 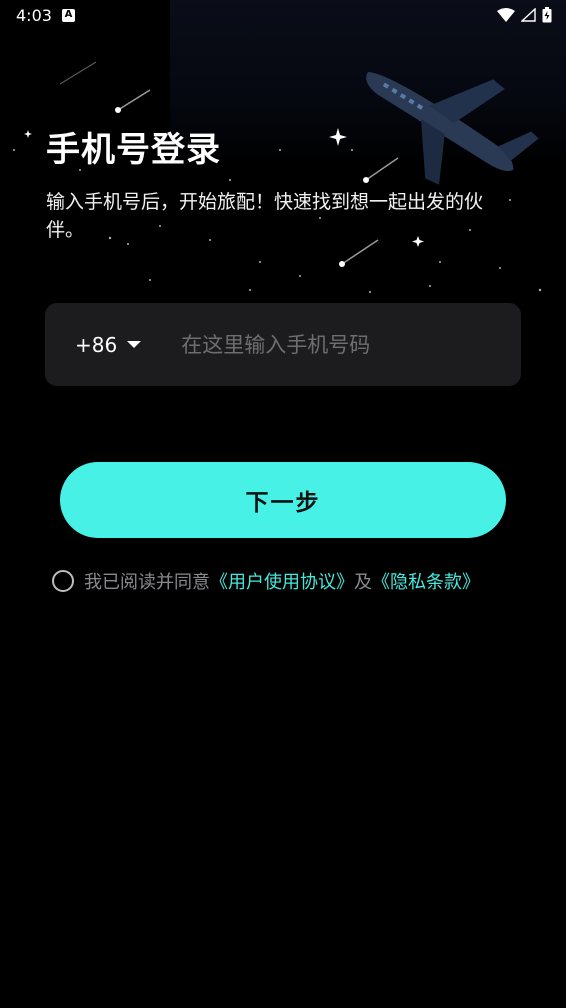 I want to click on agree-radio-button, so click(x=63, y=581).